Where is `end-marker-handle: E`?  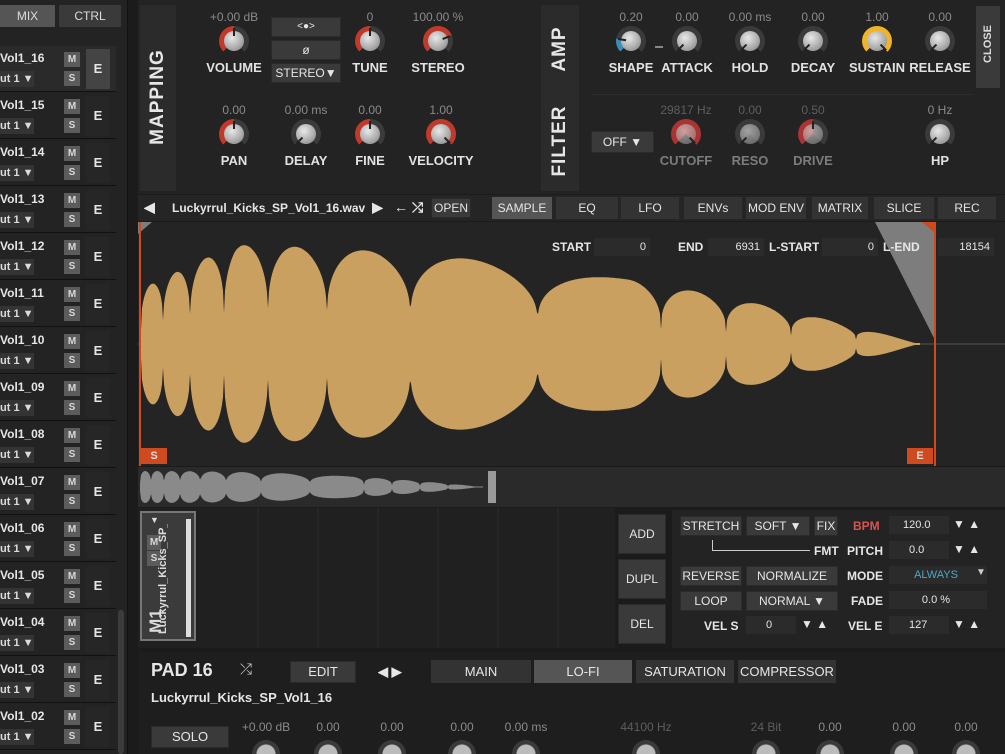
end-marker-handle: E is located at coordinates (920, 456).